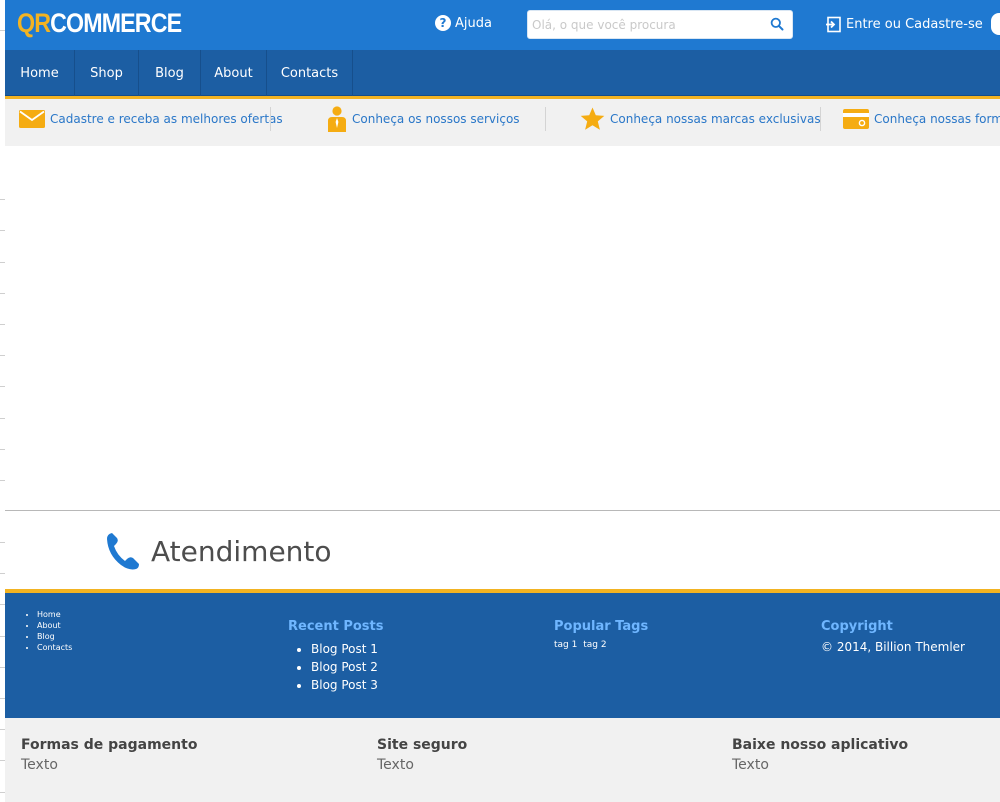 Image resolution: width=1000 pixels, height=802 pixels. Describe the element at coordinates (310, 73) in the screenshot. I see `nav-item-contacts: Contacts` at that location.